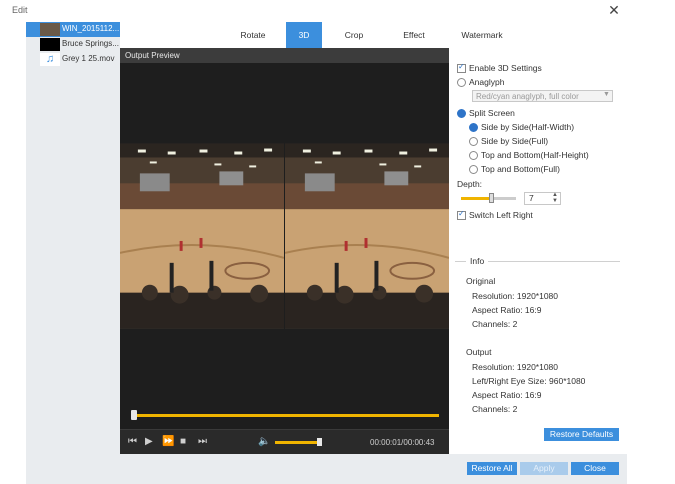 This screenshot has width=675, height=484. Describe the element at coordinates (515, 367) in the screenshot. I see `output-resolution: Resolution: 1920*1080` at that location.